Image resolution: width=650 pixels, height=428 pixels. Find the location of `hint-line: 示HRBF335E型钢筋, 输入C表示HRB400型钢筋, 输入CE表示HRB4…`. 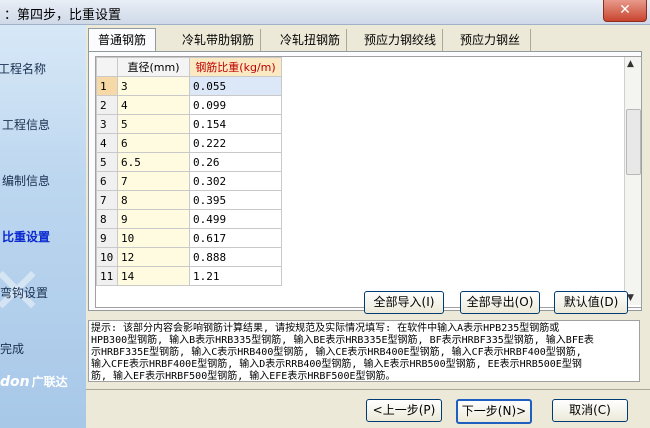

hint-line: 示HRBF335E型钢筋, 输入C表示HRB400型钢筋, 输入CE表示HRB4… is located at coordinates (336, 352).